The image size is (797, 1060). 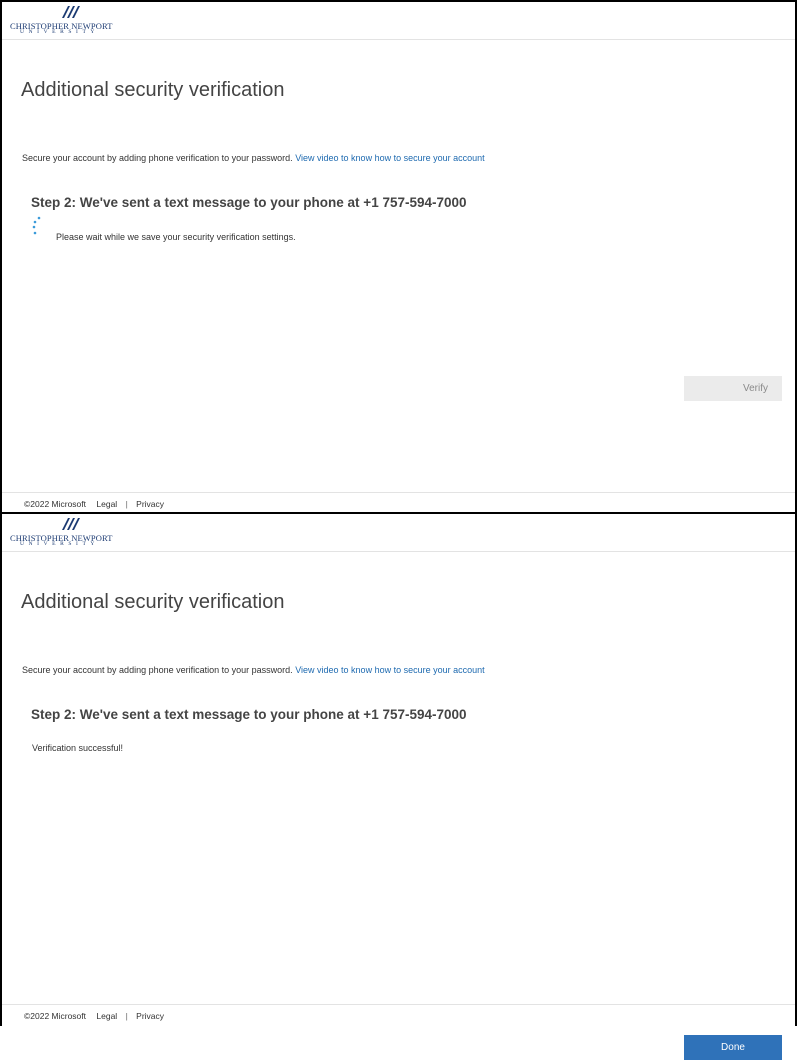 I want to click on loading-spinner-icon, so click(x=36, y=225).